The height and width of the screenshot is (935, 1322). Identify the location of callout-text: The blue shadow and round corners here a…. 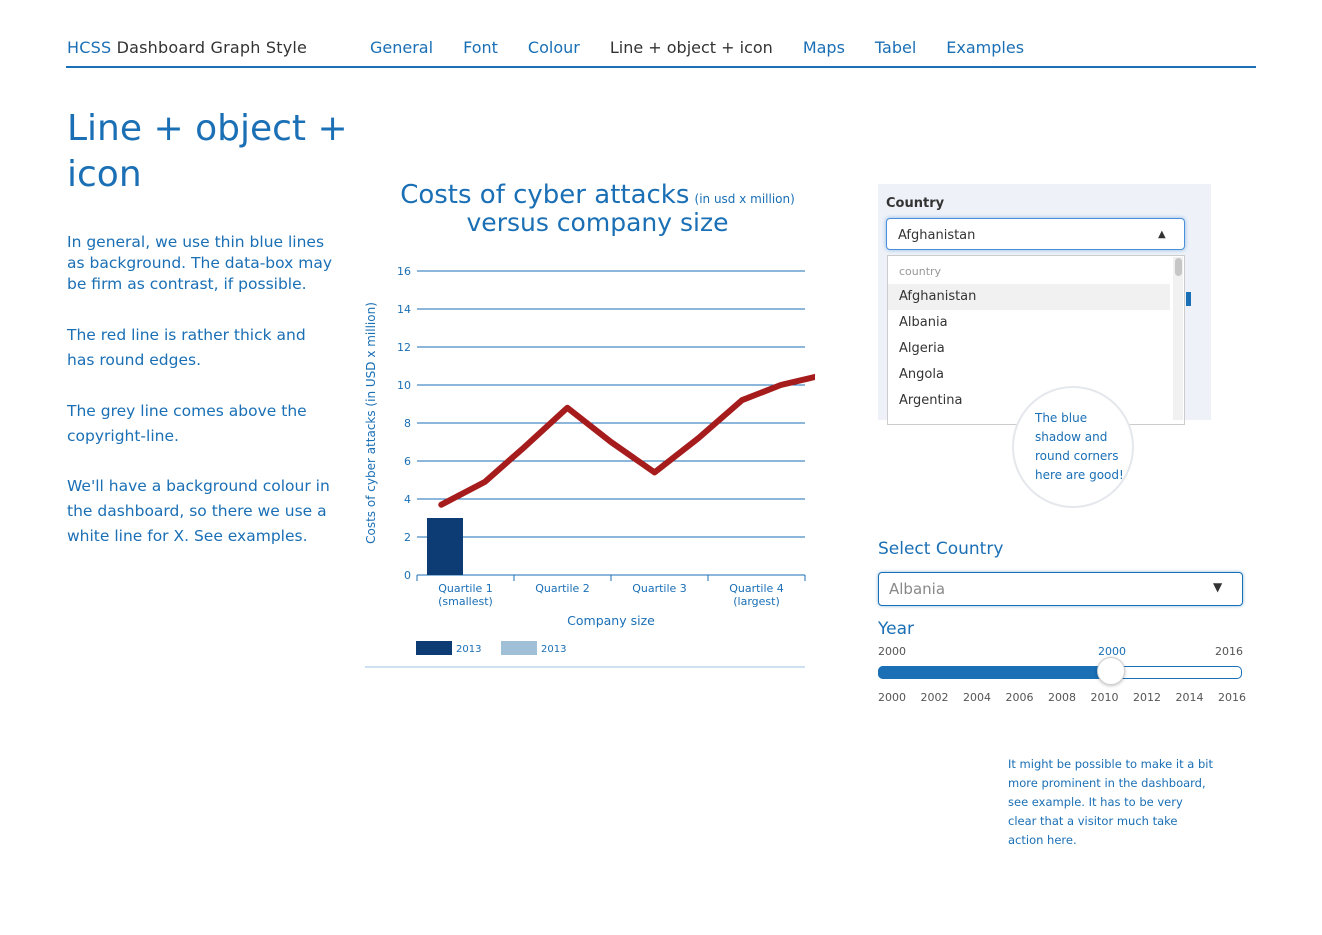
(1079, 446).